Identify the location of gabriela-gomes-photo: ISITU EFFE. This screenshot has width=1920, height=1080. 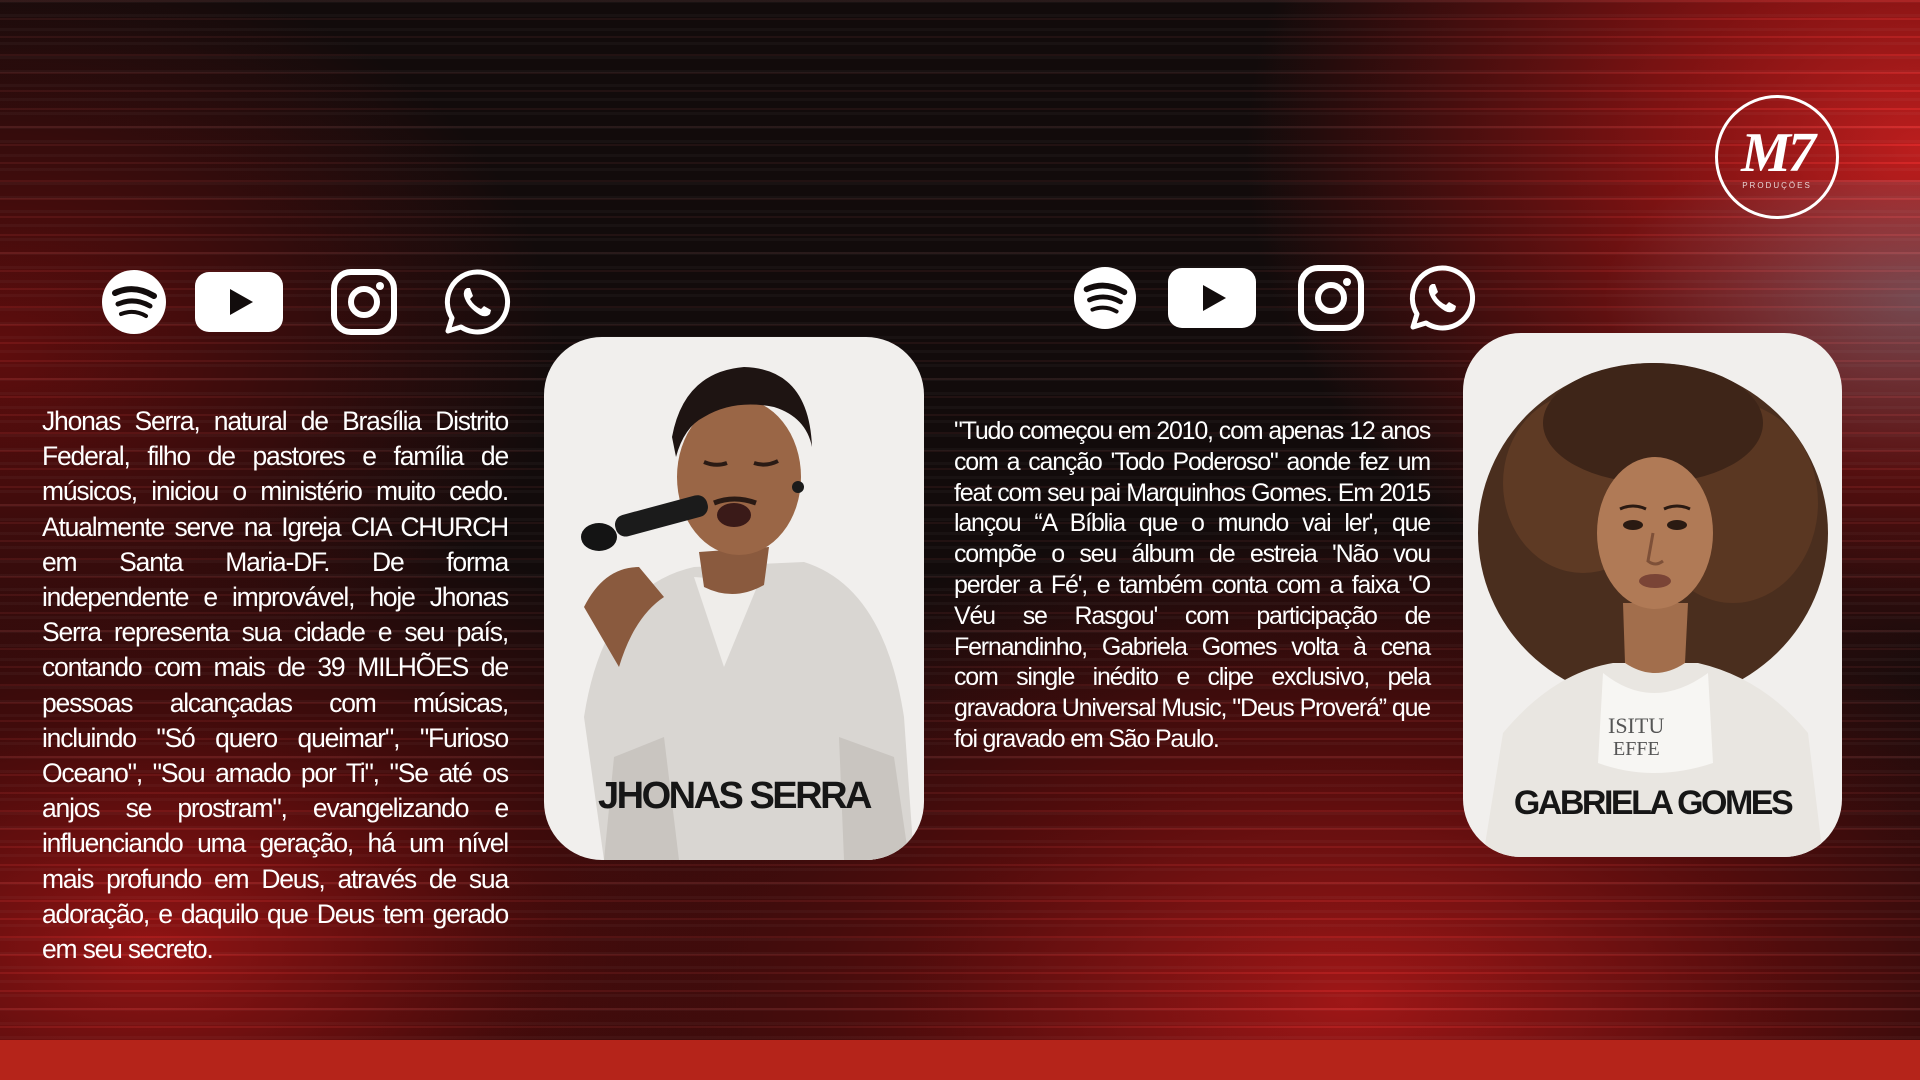
(1653, 610).